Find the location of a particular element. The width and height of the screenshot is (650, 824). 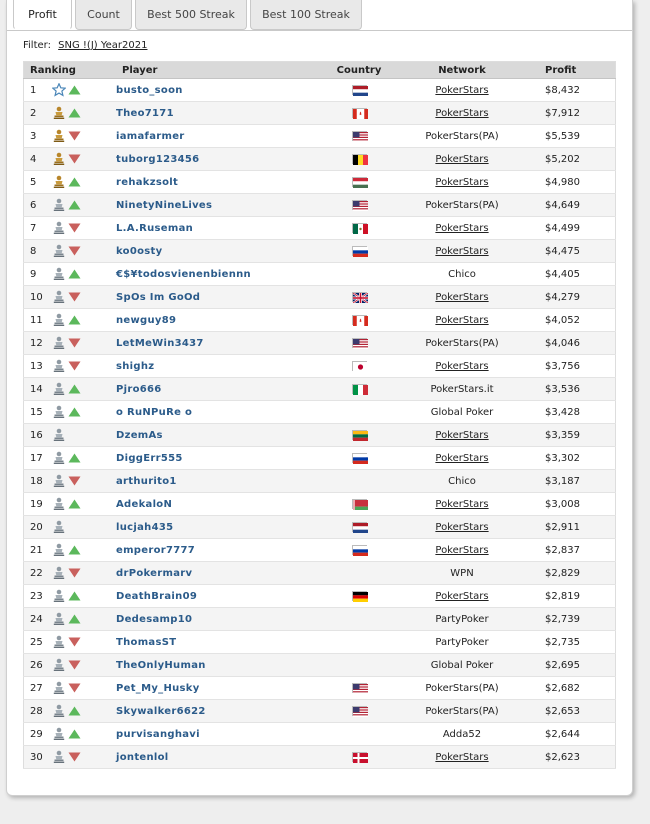

table-row: 25 ThomasST PartyPoker $2,735 is located at coordinates (319, 642).